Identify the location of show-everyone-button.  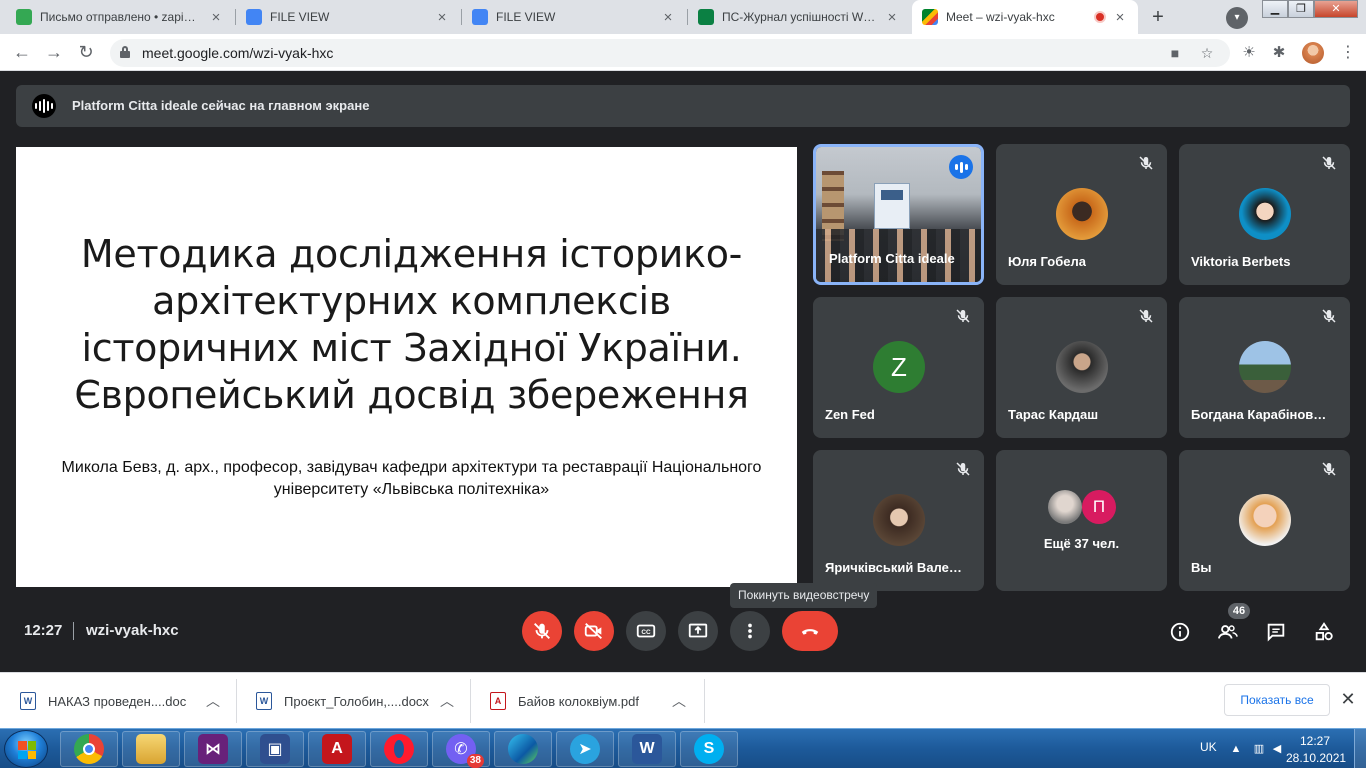
(1228, 632).